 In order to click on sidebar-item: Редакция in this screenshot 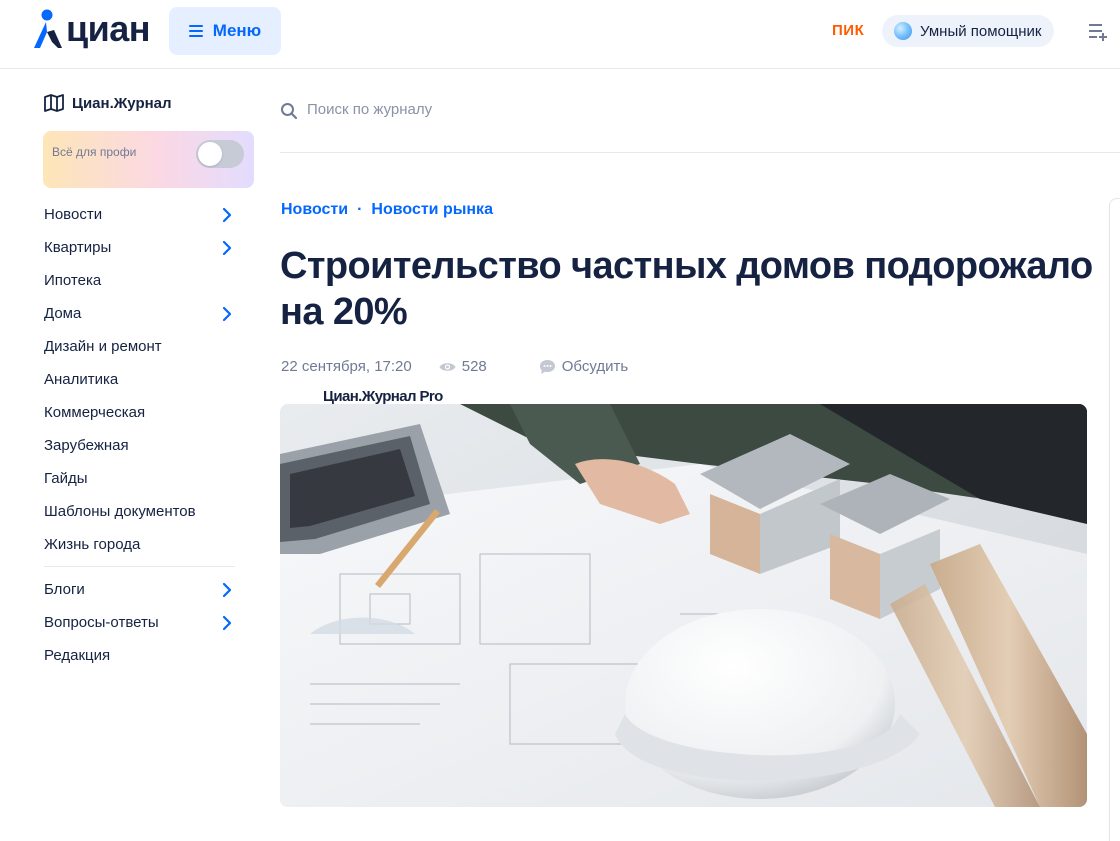, I will do `click(139, 655)`.